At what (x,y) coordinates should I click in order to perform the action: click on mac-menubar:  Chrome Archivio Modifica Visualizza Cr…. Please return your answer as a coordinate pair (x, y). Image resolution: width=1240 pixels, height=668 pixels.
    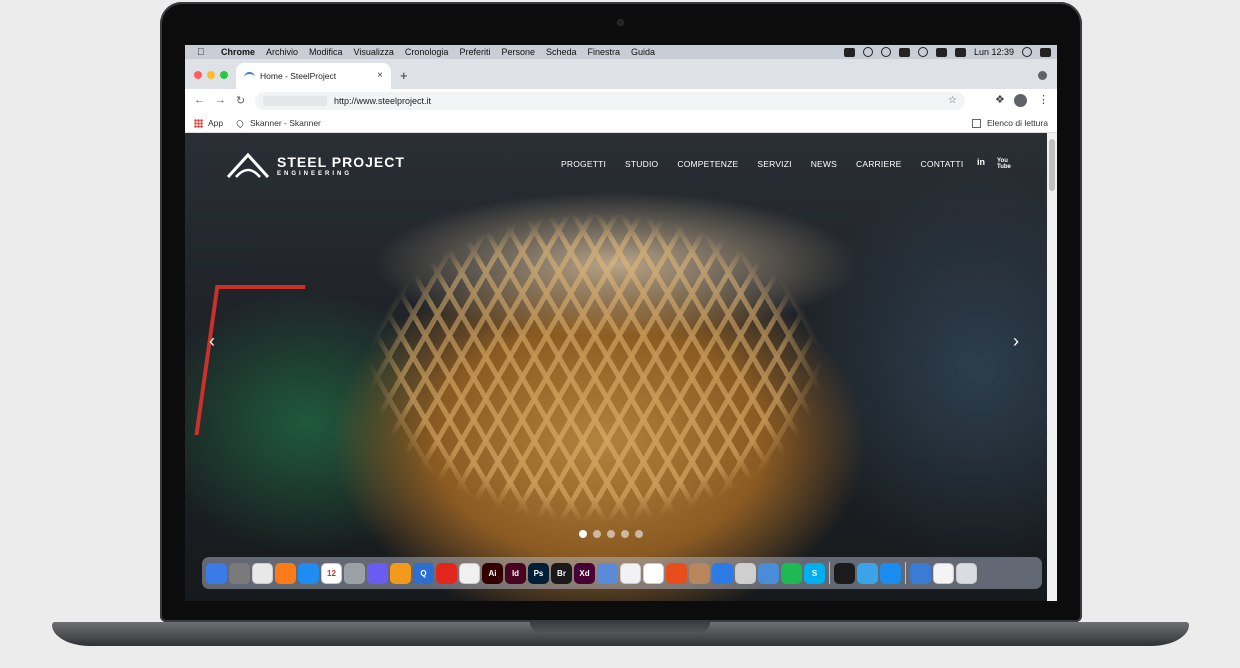
    Looking at the image, I should click on (621, 52).